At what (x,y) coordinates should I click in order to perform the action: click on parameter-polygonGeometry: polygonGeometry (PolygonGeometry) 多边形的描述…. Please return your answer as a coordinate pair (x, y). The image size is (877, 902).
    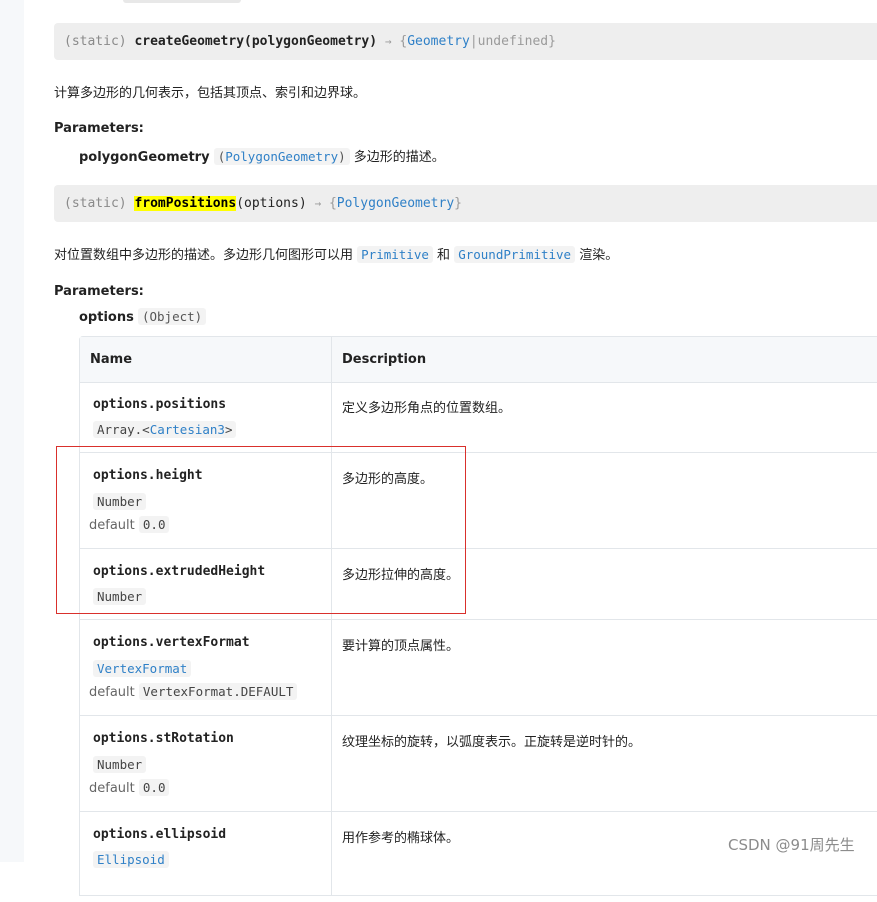
    Looking at the image, I should click on (262, 155).